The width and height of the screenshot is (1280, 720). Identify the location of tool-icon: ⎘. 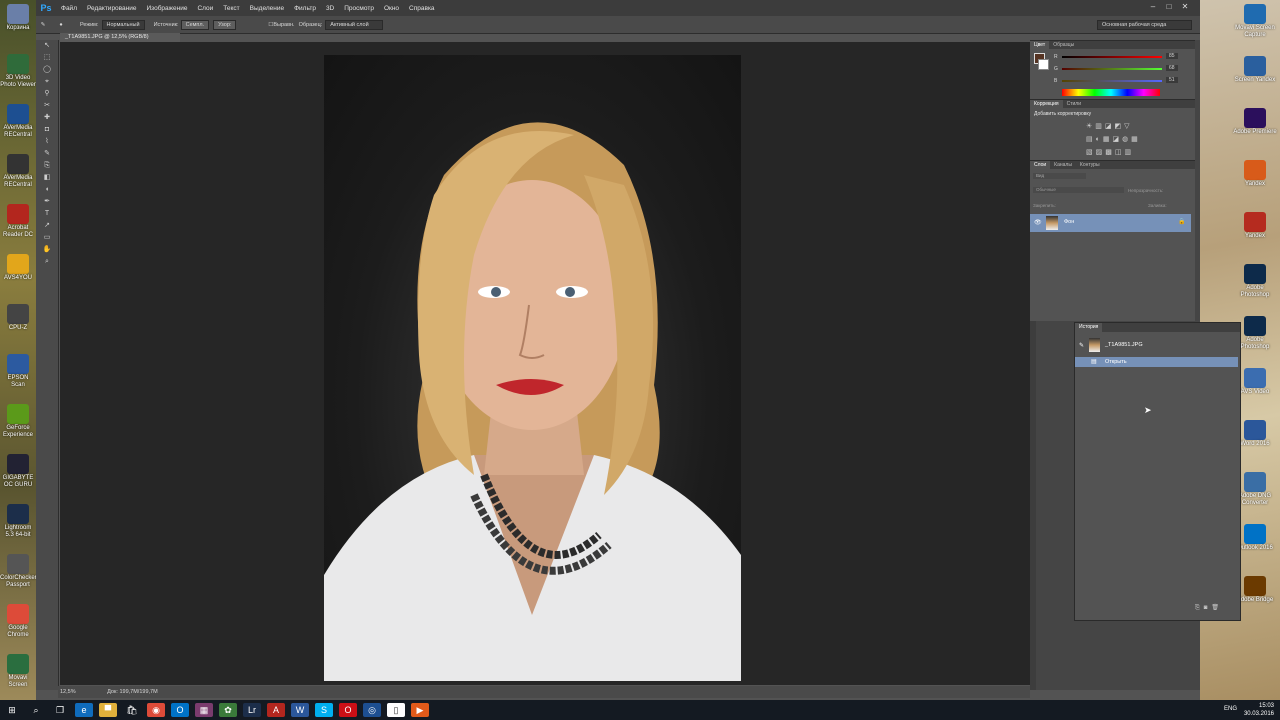
(47, 166).